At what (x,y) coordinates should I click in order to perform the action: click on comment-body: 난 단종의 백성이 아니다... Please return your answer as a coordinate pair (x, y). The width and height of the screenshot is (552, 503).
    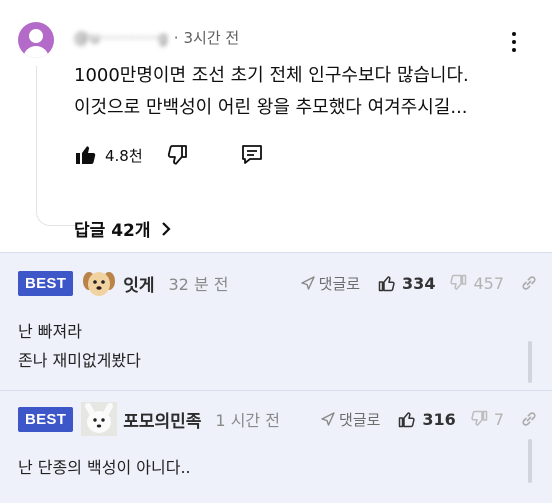
    Looking at the image, I should click on (104, 467).